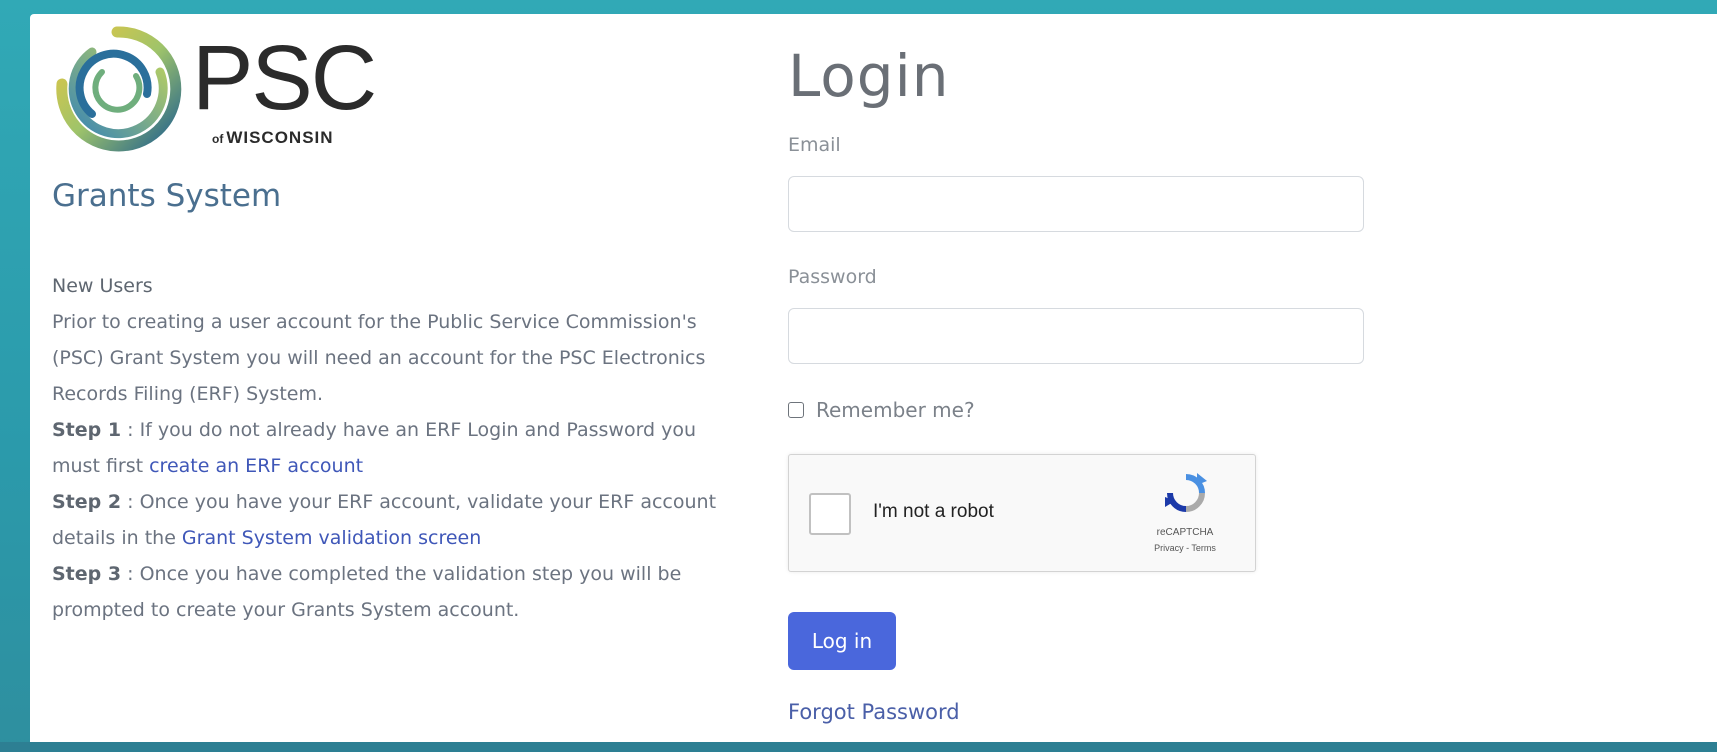 Image resolution: width=1717 pixels, height=752 pixels. I want to click on recaptcha-label: I'm not a robot, so click(933, 511).